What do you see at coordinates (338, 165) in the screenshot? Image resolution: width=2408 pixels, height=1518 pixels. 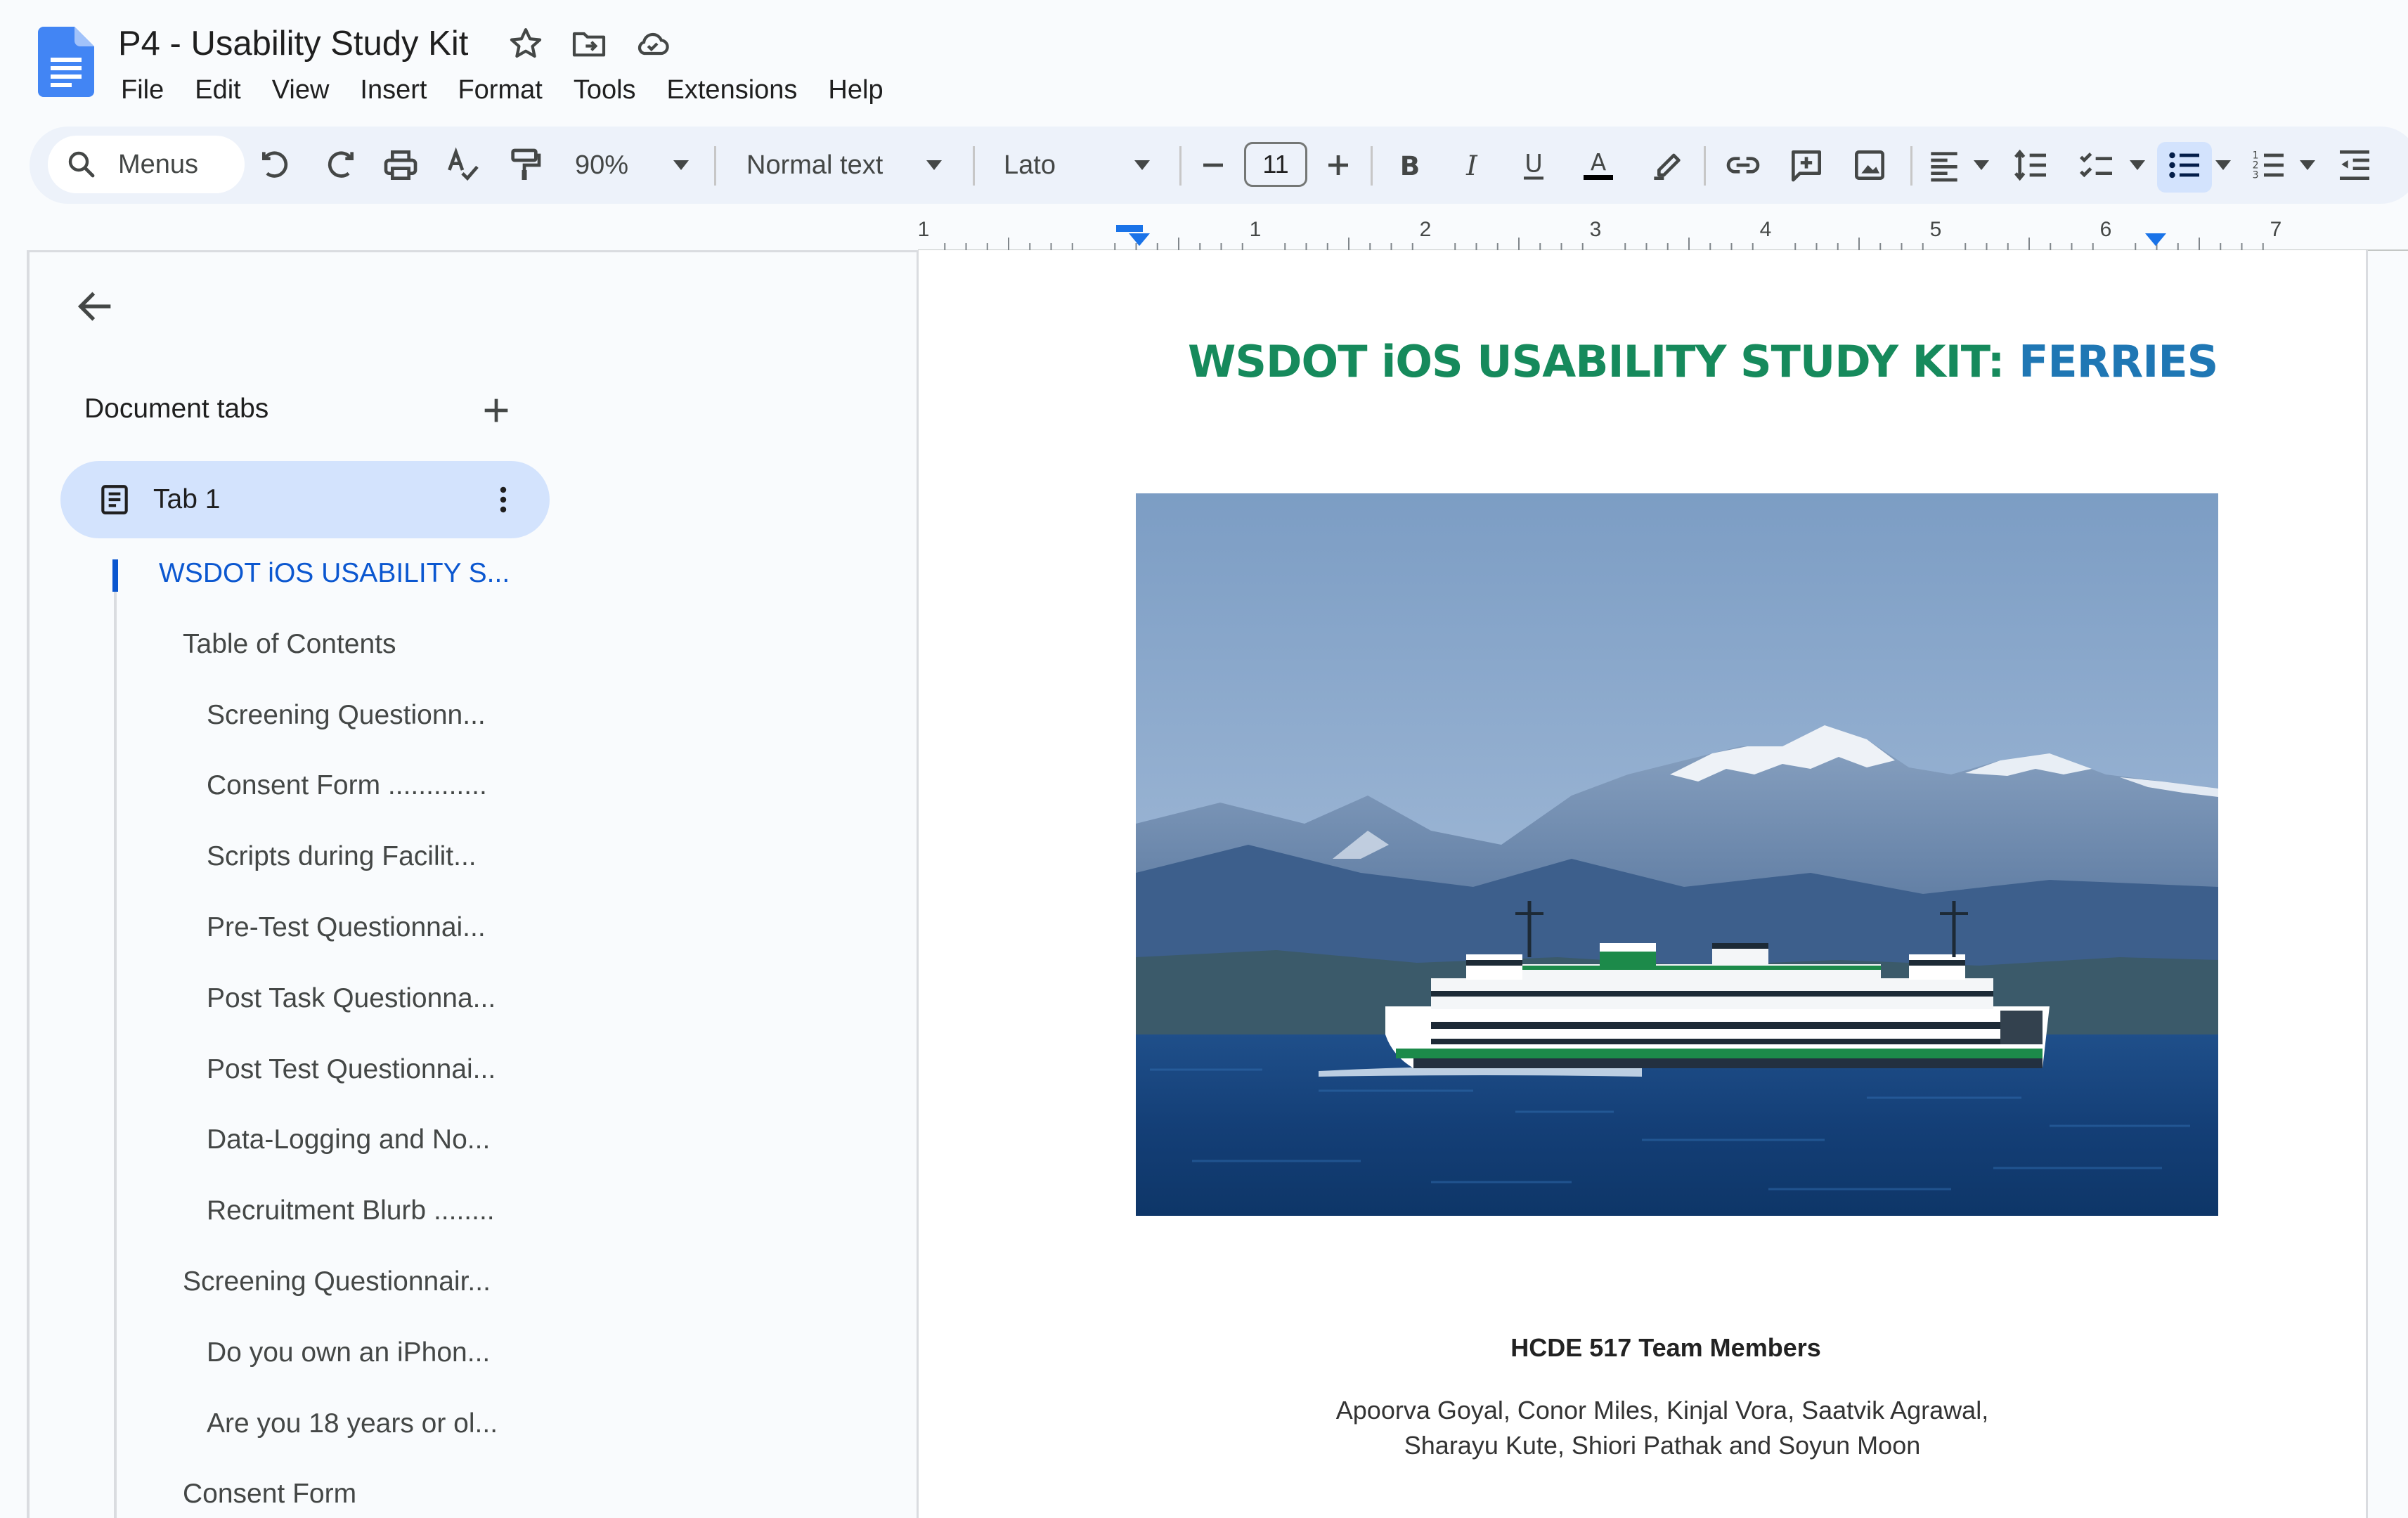 I see `redo-icon` at bounding box center [338, 165].